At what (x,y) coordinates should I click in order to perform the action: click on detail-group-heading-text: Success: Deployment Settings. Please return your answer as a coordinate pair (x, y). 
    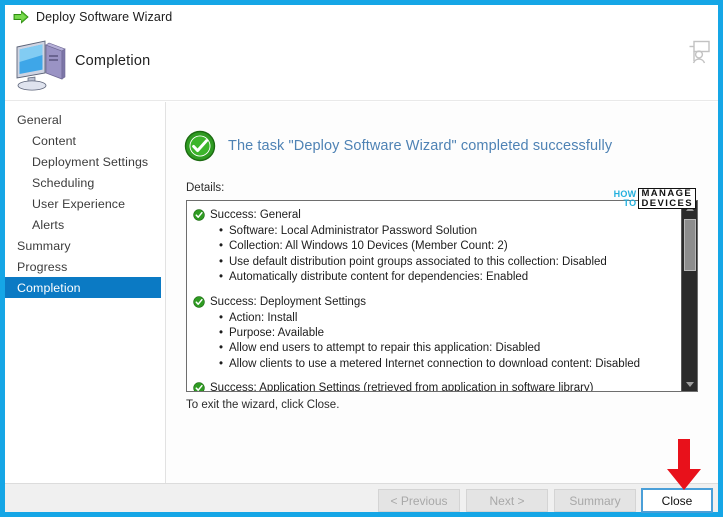
    Looking at the image, I should click on (288, 301).